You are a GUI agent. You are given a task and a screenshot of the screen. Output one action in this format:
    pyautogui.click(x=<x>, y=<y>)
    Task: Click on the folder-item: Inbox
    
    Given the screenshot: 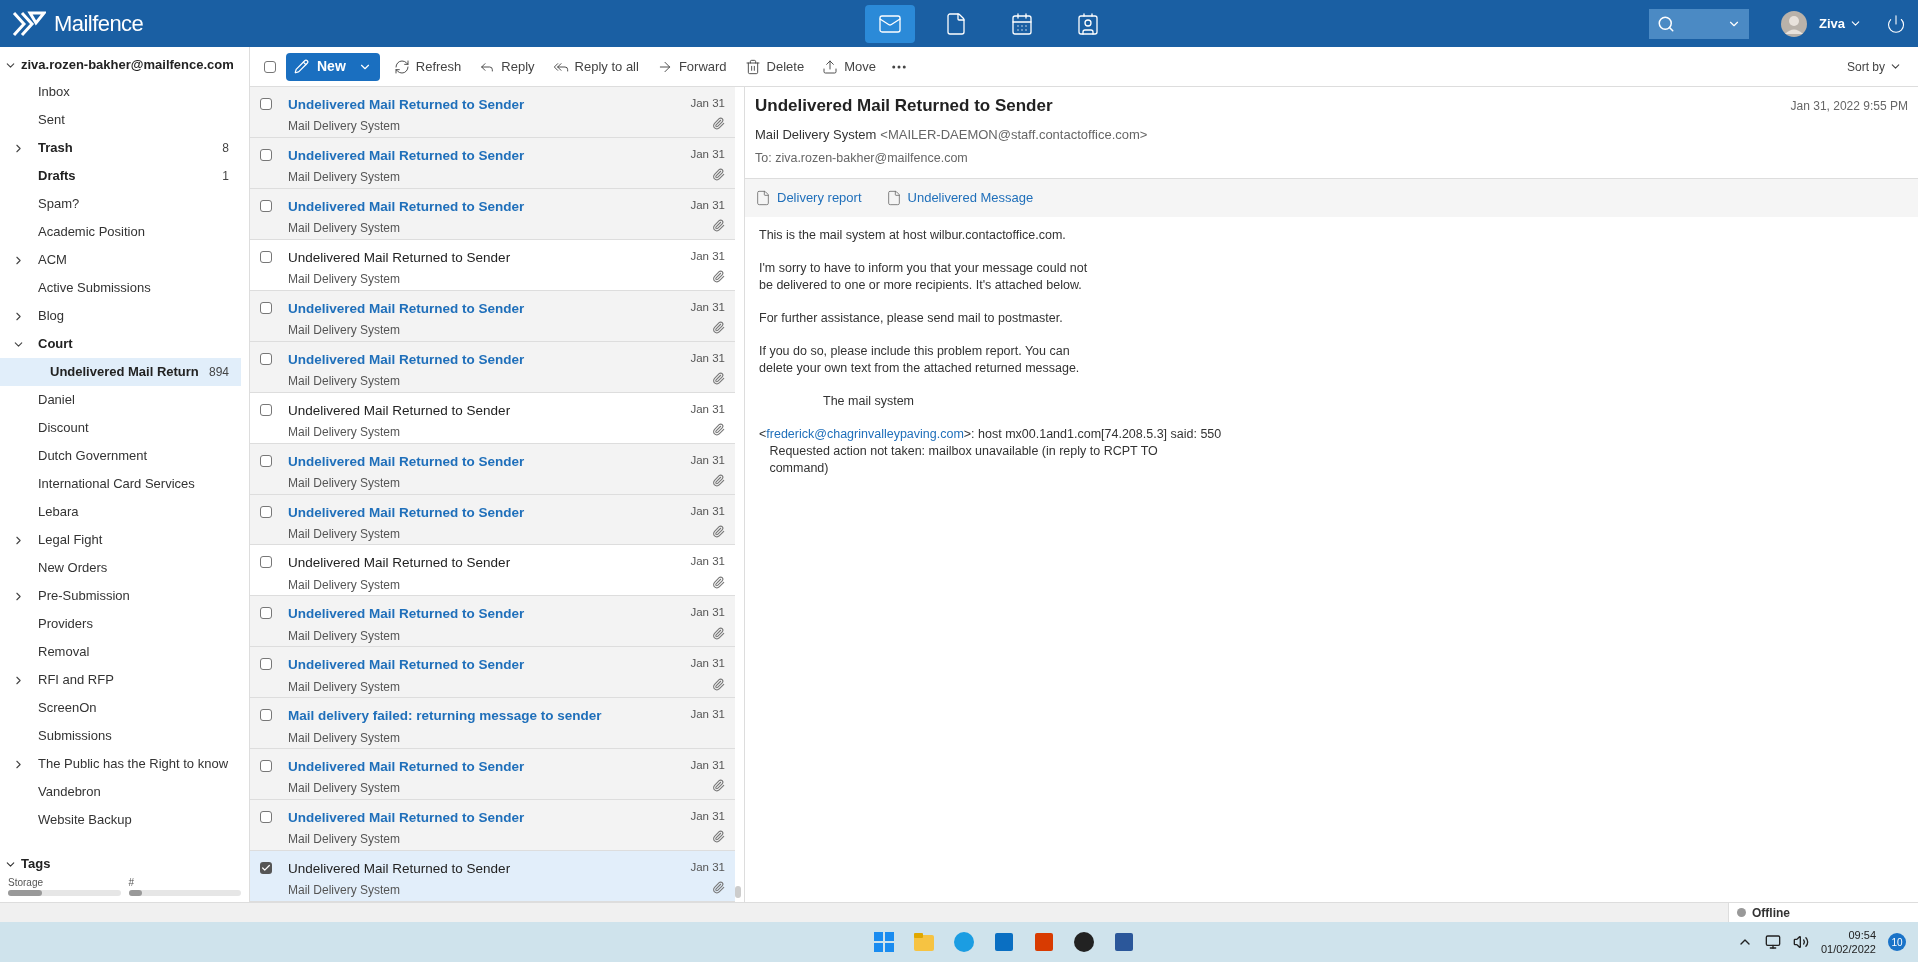 What is the action you would take?
    pyautogui.click(x=120, y=92)
    